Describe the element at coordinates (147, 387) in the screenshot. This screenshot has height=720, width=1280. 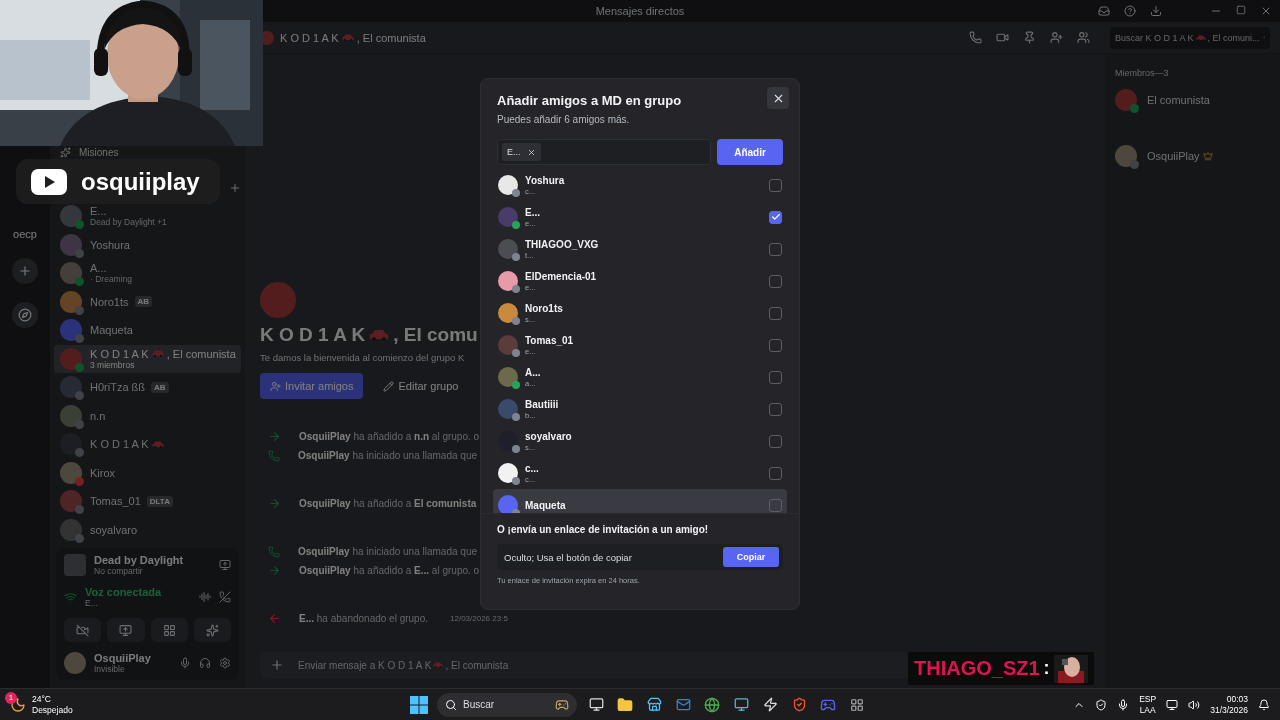
I see `dm-item: H0riTza ßß AB` at that location.